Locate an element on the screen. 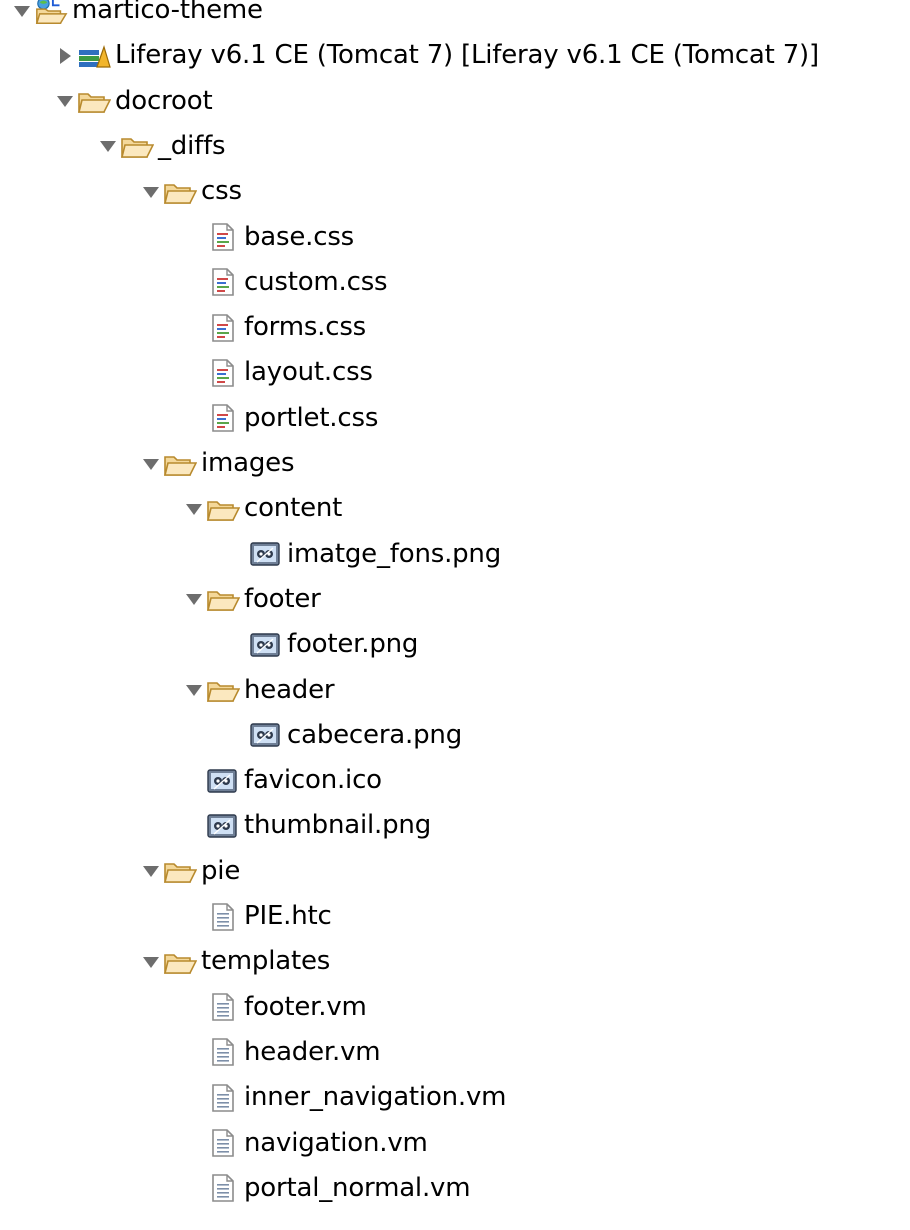 This screenshot has width=910, height=1230. tree-item-header: header is located at coordinates (259, 690).